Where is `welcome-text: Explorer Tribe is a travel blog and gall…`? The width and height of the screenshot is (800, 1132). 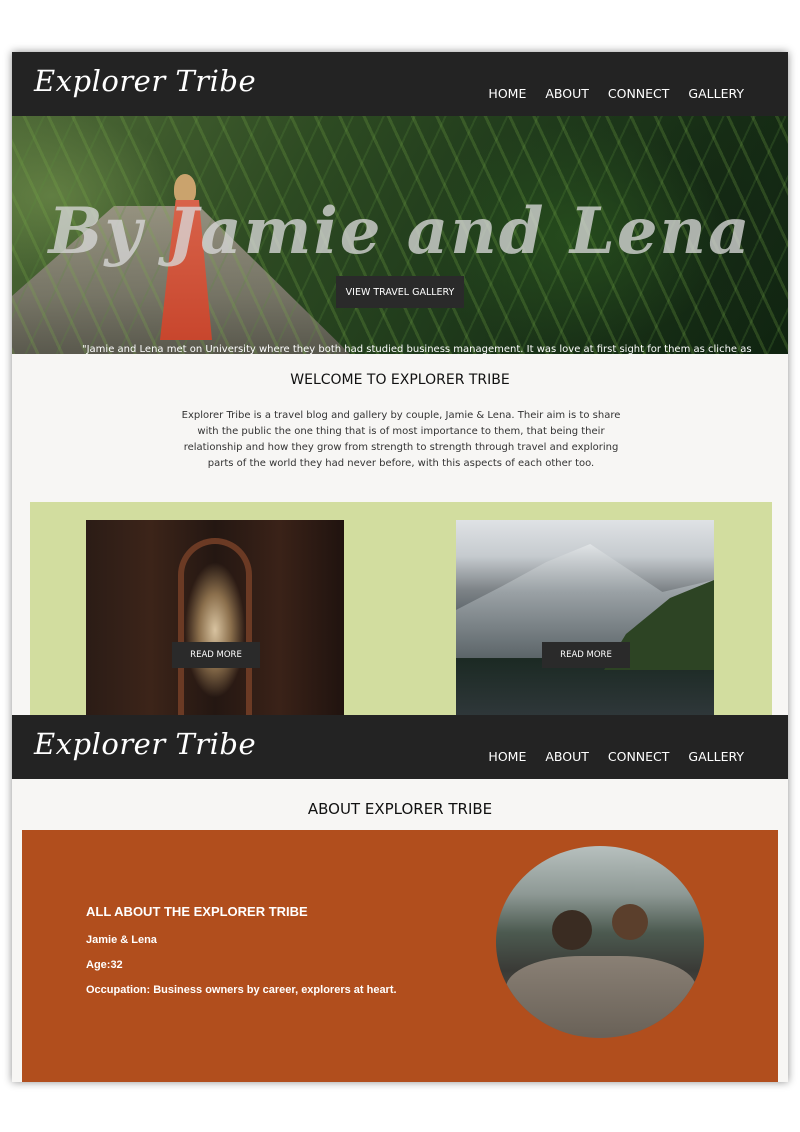
welcome-text: Explorer Tribe is a travel blog and gall… is located at coordinates (401, 439).